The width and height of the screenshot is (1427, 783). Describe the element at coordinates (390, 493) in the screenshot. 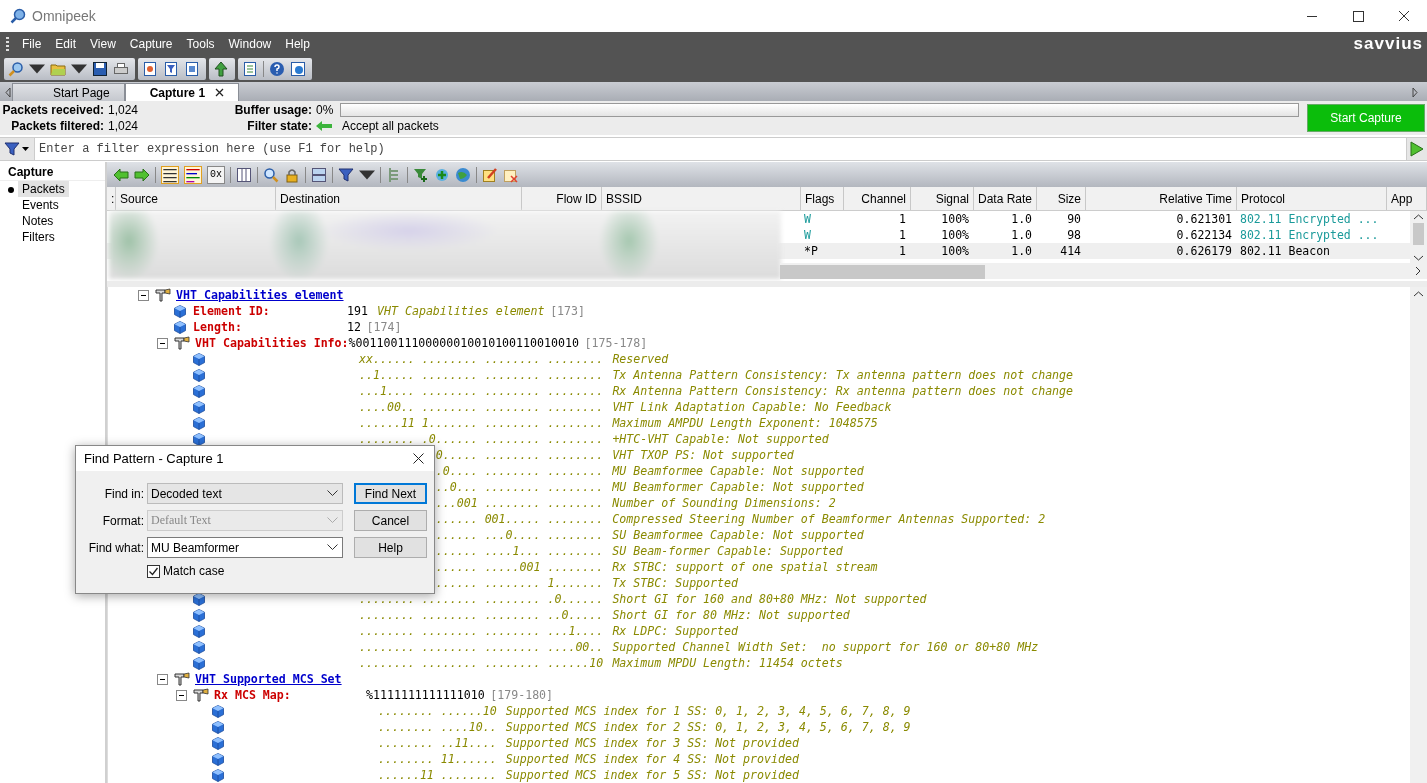

I see `dialog-button: Find Next` at that location.